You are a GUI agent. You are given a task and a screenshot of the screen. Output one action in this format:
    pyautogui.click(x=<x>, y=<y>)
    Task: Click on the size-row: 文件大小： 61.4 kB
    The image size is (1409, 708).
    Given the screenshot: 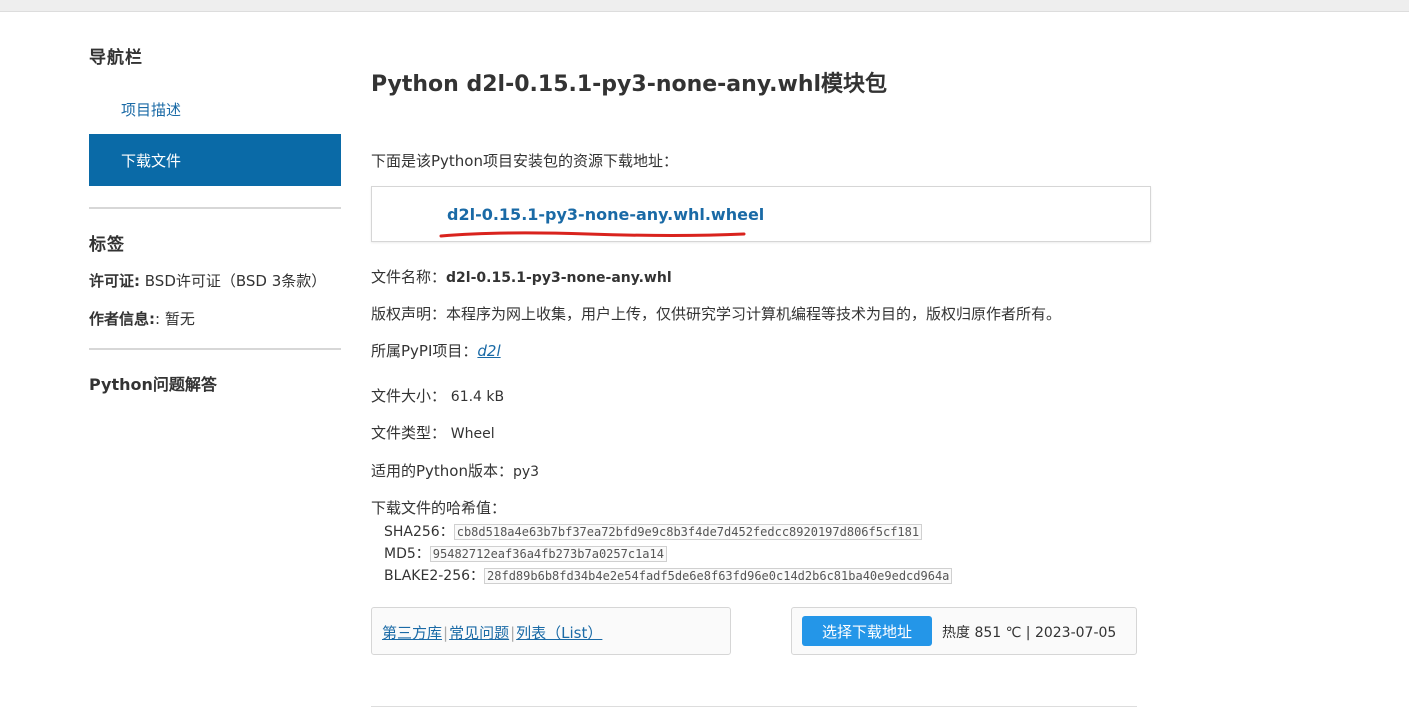 What is the action you would take?
    pyautogui.click(x=437, y=395)
    